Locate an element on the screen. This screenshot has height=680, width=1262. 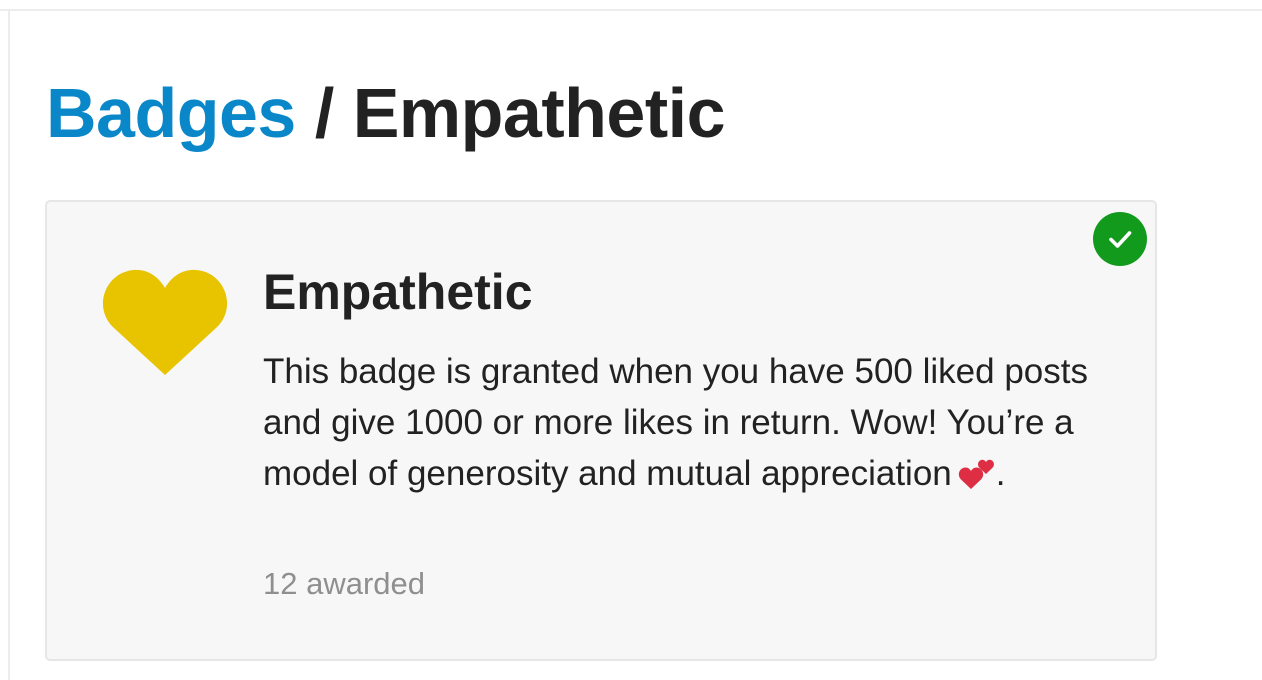
check-icon is located at coordinates (1120, 239).